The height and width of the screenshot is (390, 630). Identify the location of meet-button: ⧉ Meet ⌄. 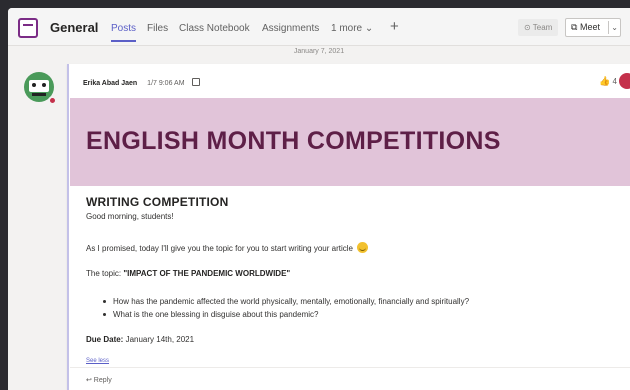
(593, 27).